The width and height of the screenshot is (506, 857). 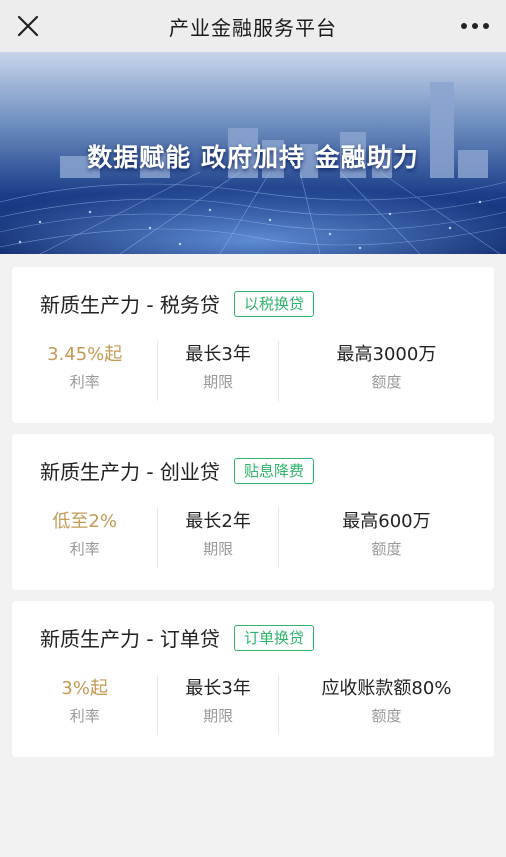 I want to click on amount-metric: 最高600万 额度, so click(x=386, y=537).